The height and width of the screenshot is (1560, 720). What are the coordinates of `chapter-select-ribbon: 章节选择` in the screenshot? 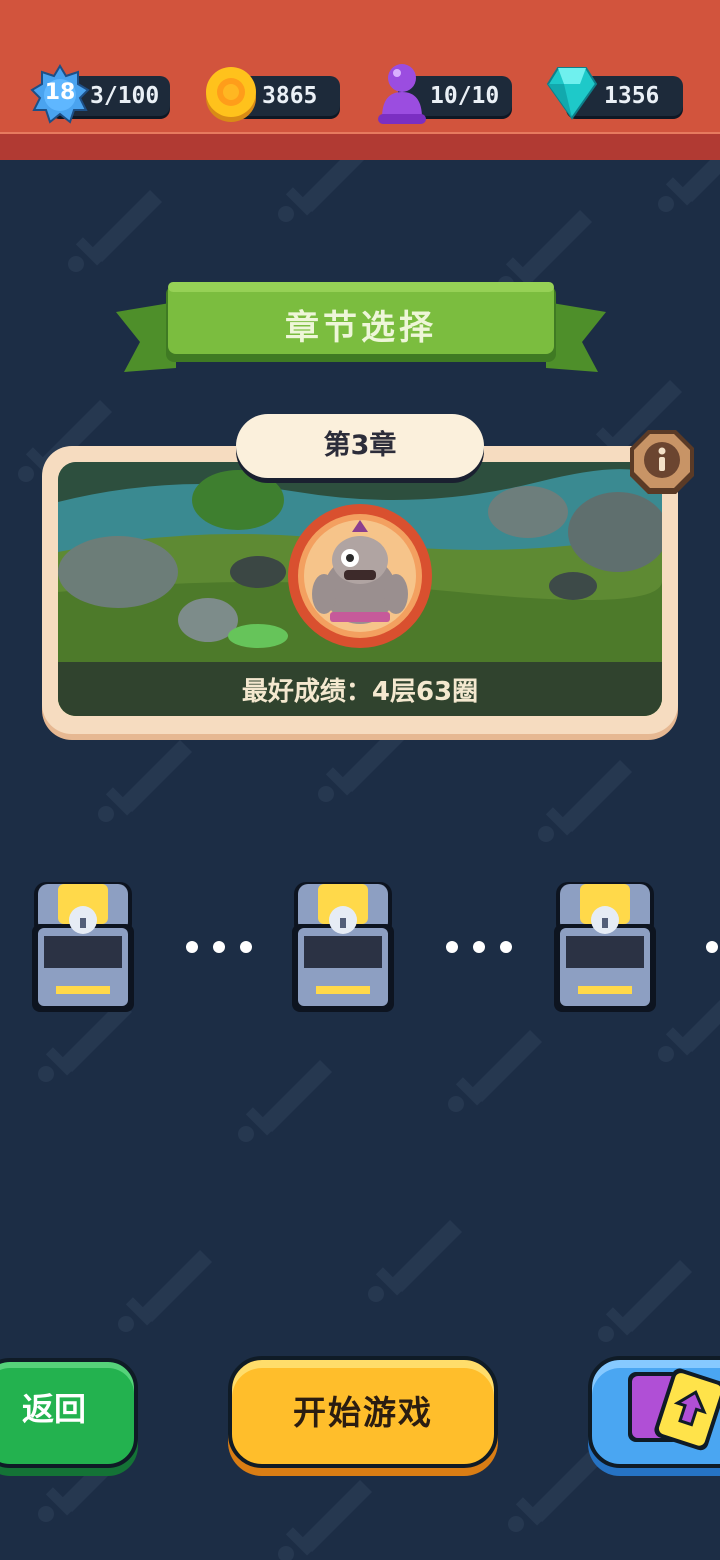 It's located at (361, 328).